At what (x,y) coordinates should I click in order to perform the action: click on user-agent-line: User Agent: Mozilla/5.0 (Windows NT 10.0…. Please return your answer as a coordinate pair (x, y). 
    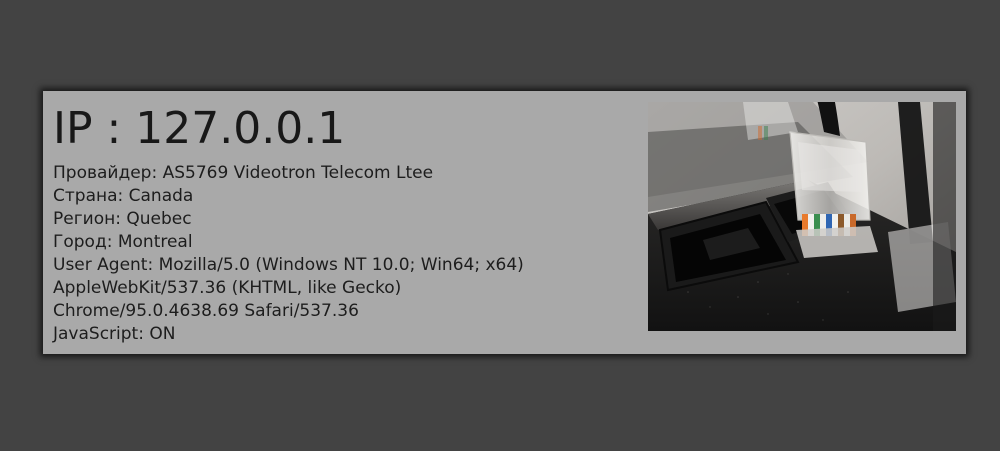
    Looking at the image, I should click on (288, 265).